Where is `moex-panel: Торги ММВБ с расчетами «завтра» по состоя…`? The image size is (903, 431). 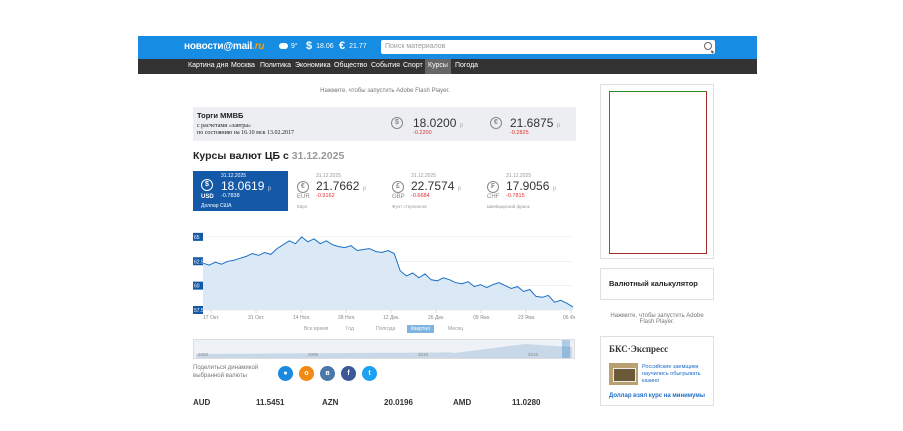 moex-panel: Торги ММВБ с расчетами «завтра» по состоя… is located at coordinates (384, 124).